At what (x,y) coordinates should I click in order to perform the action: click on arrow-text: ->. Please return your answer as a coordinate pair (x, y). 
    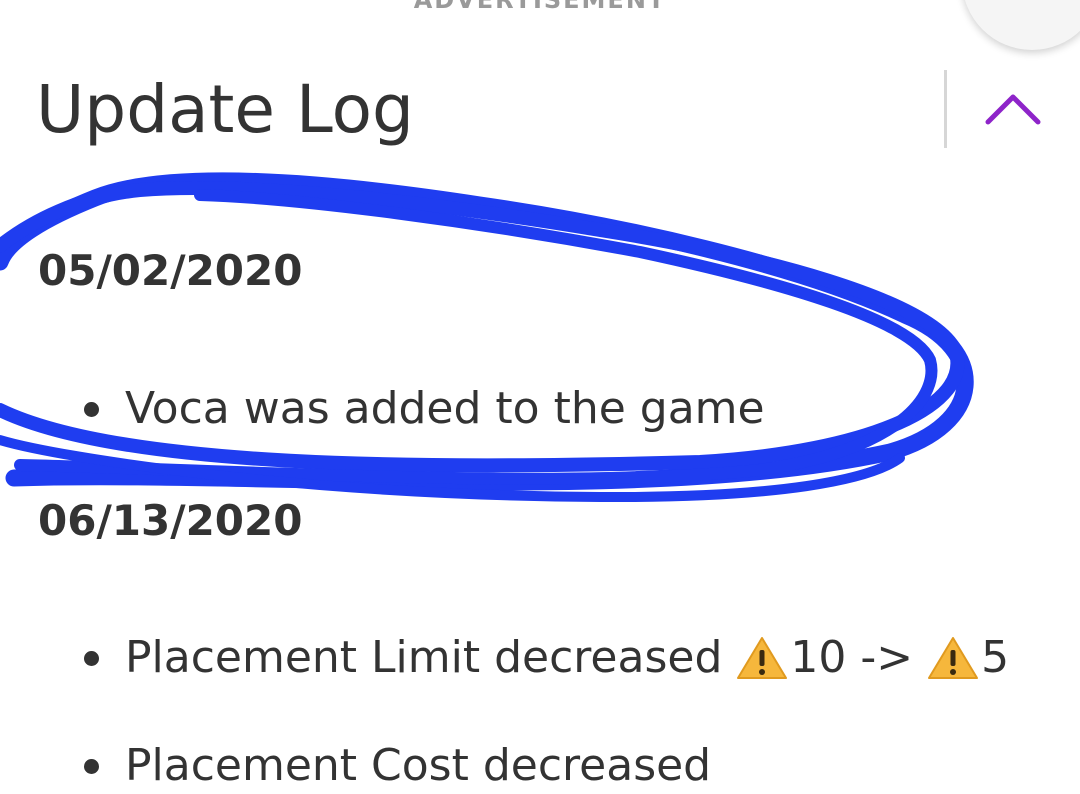
    Looking at the image, I should click on (887, 657).